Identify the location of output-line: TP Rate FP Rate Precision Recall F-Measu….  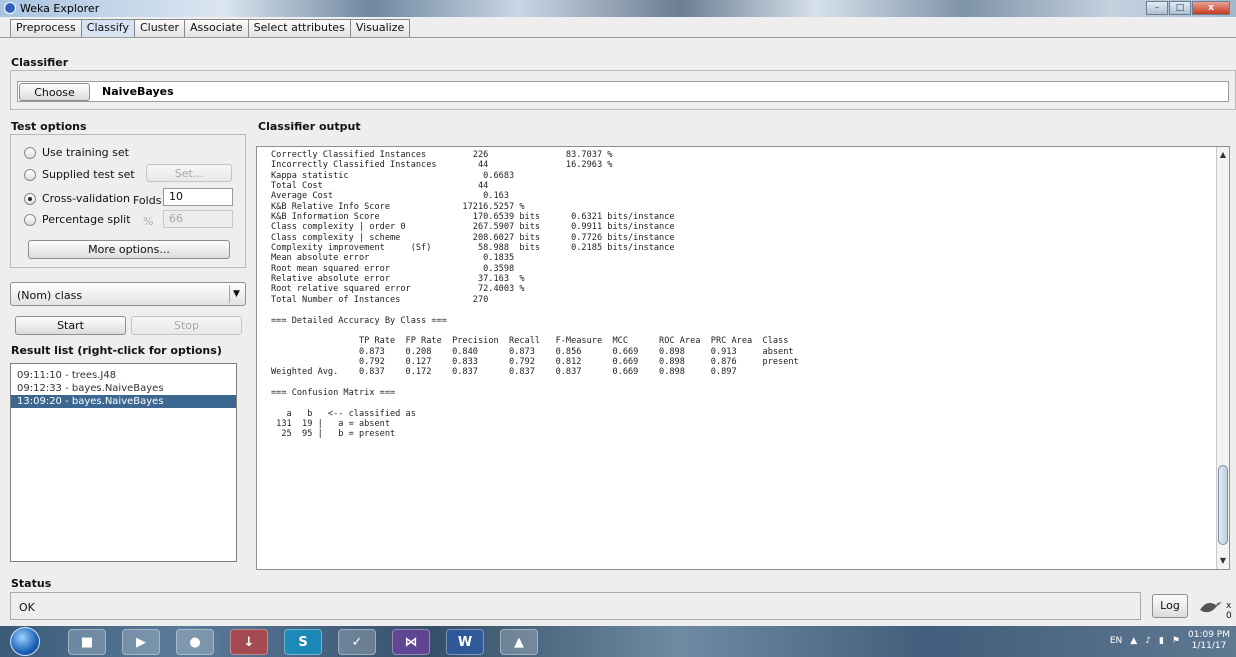
(530, 341).